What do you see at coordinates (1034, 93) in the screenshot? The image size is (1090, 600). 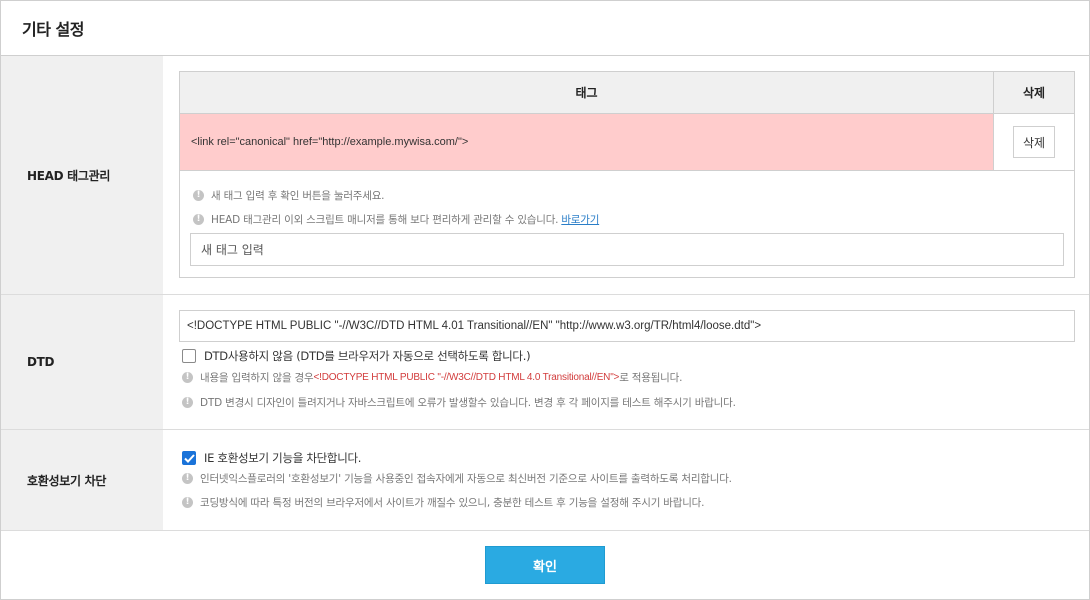 I see `column-header-delete: 삭제` at bounding box center [1034, 93].